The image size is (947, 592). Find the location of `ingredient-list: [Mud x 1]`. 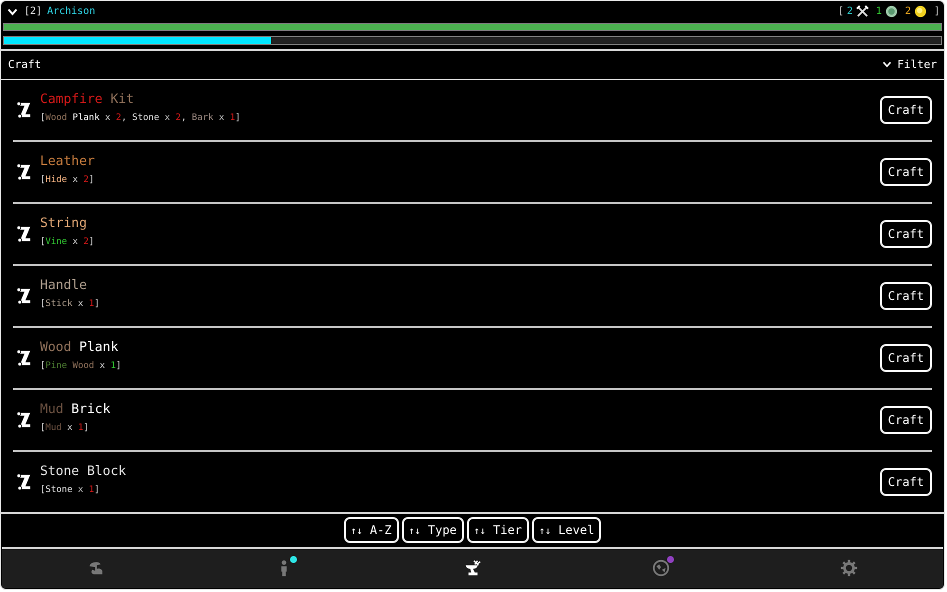

ingredient-list: [Mud x 1] is located at coordinates (460, 428).